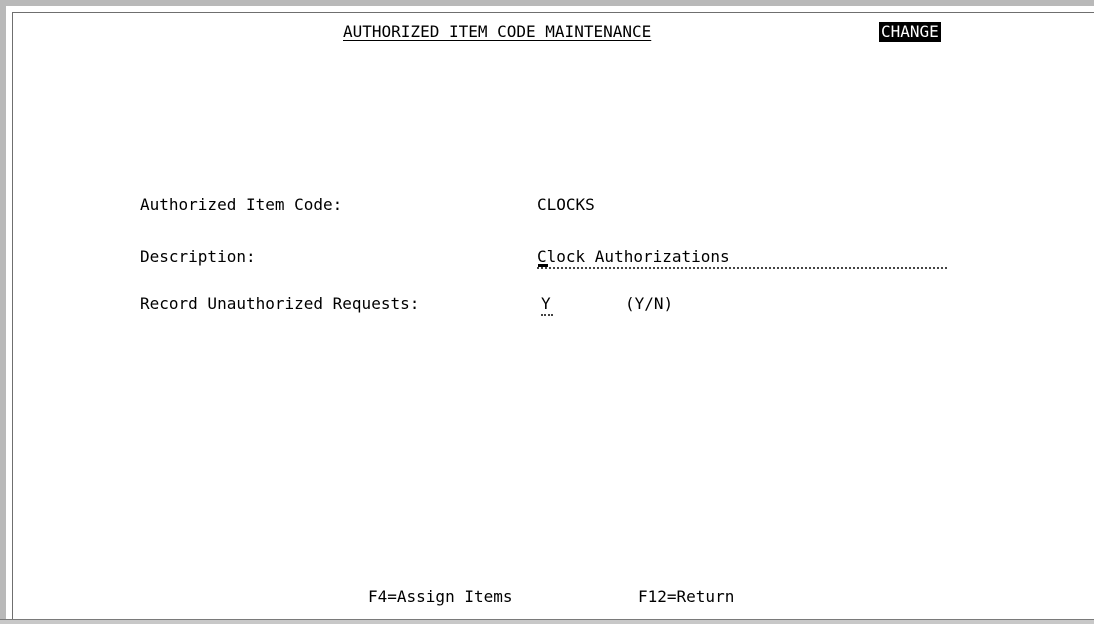  Describe the element at coordinates (547, 305) in the screenshot. I see `record-unauthorized-input` at that location.